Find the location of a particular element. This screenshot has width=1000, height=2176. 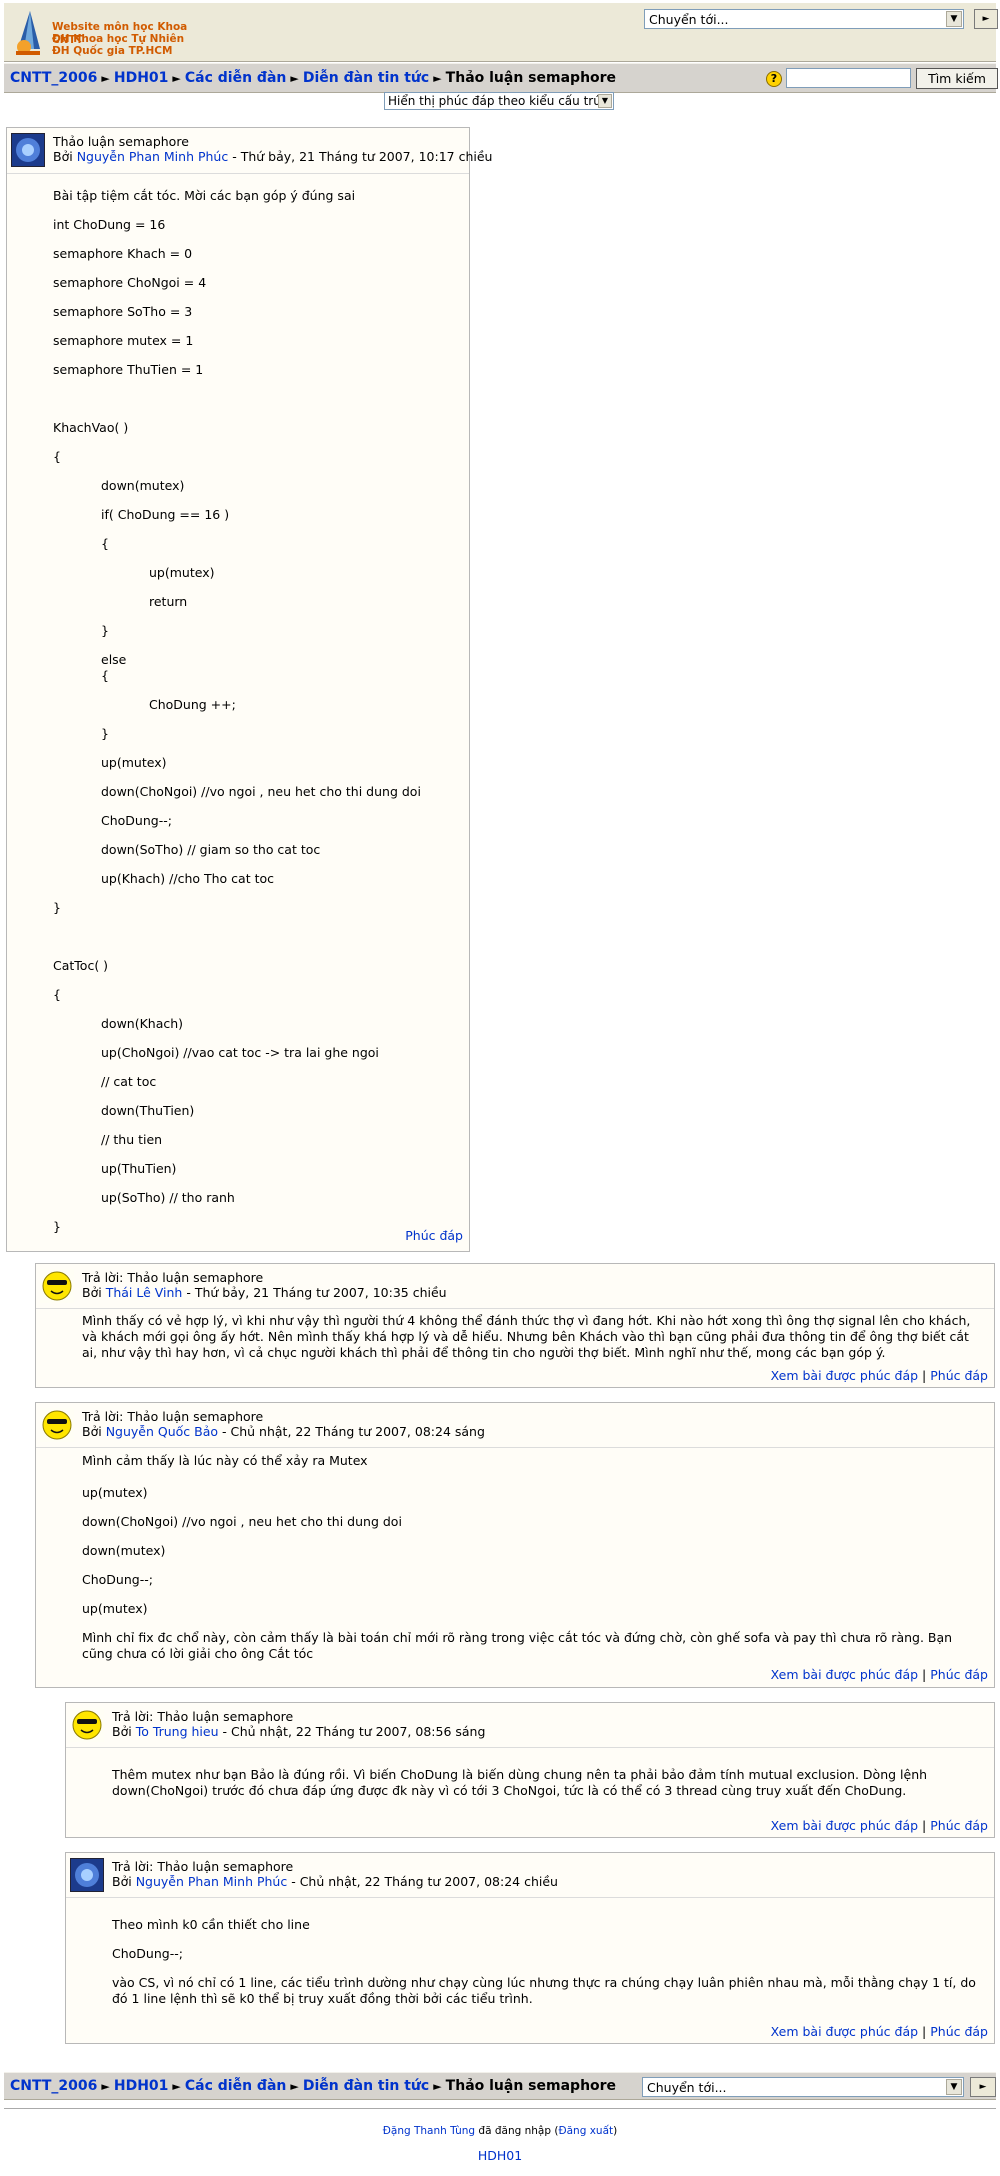

post-date: - Thứ bảy, 21 Tháng tư 2007, 10:17 chiều is located at coordinates (362, 156).